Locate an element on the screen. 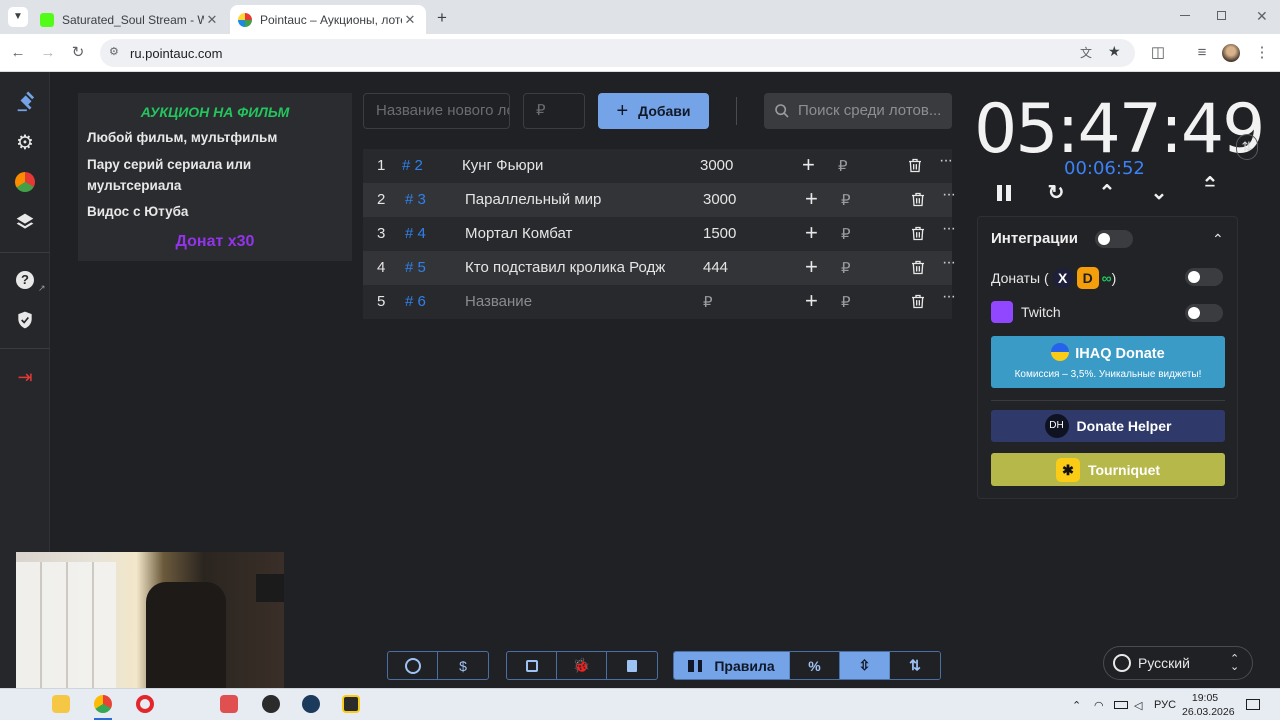 The width and height of the screenshot is (1280, 720). rules-button: Правила is located at coordinates (732, 665).